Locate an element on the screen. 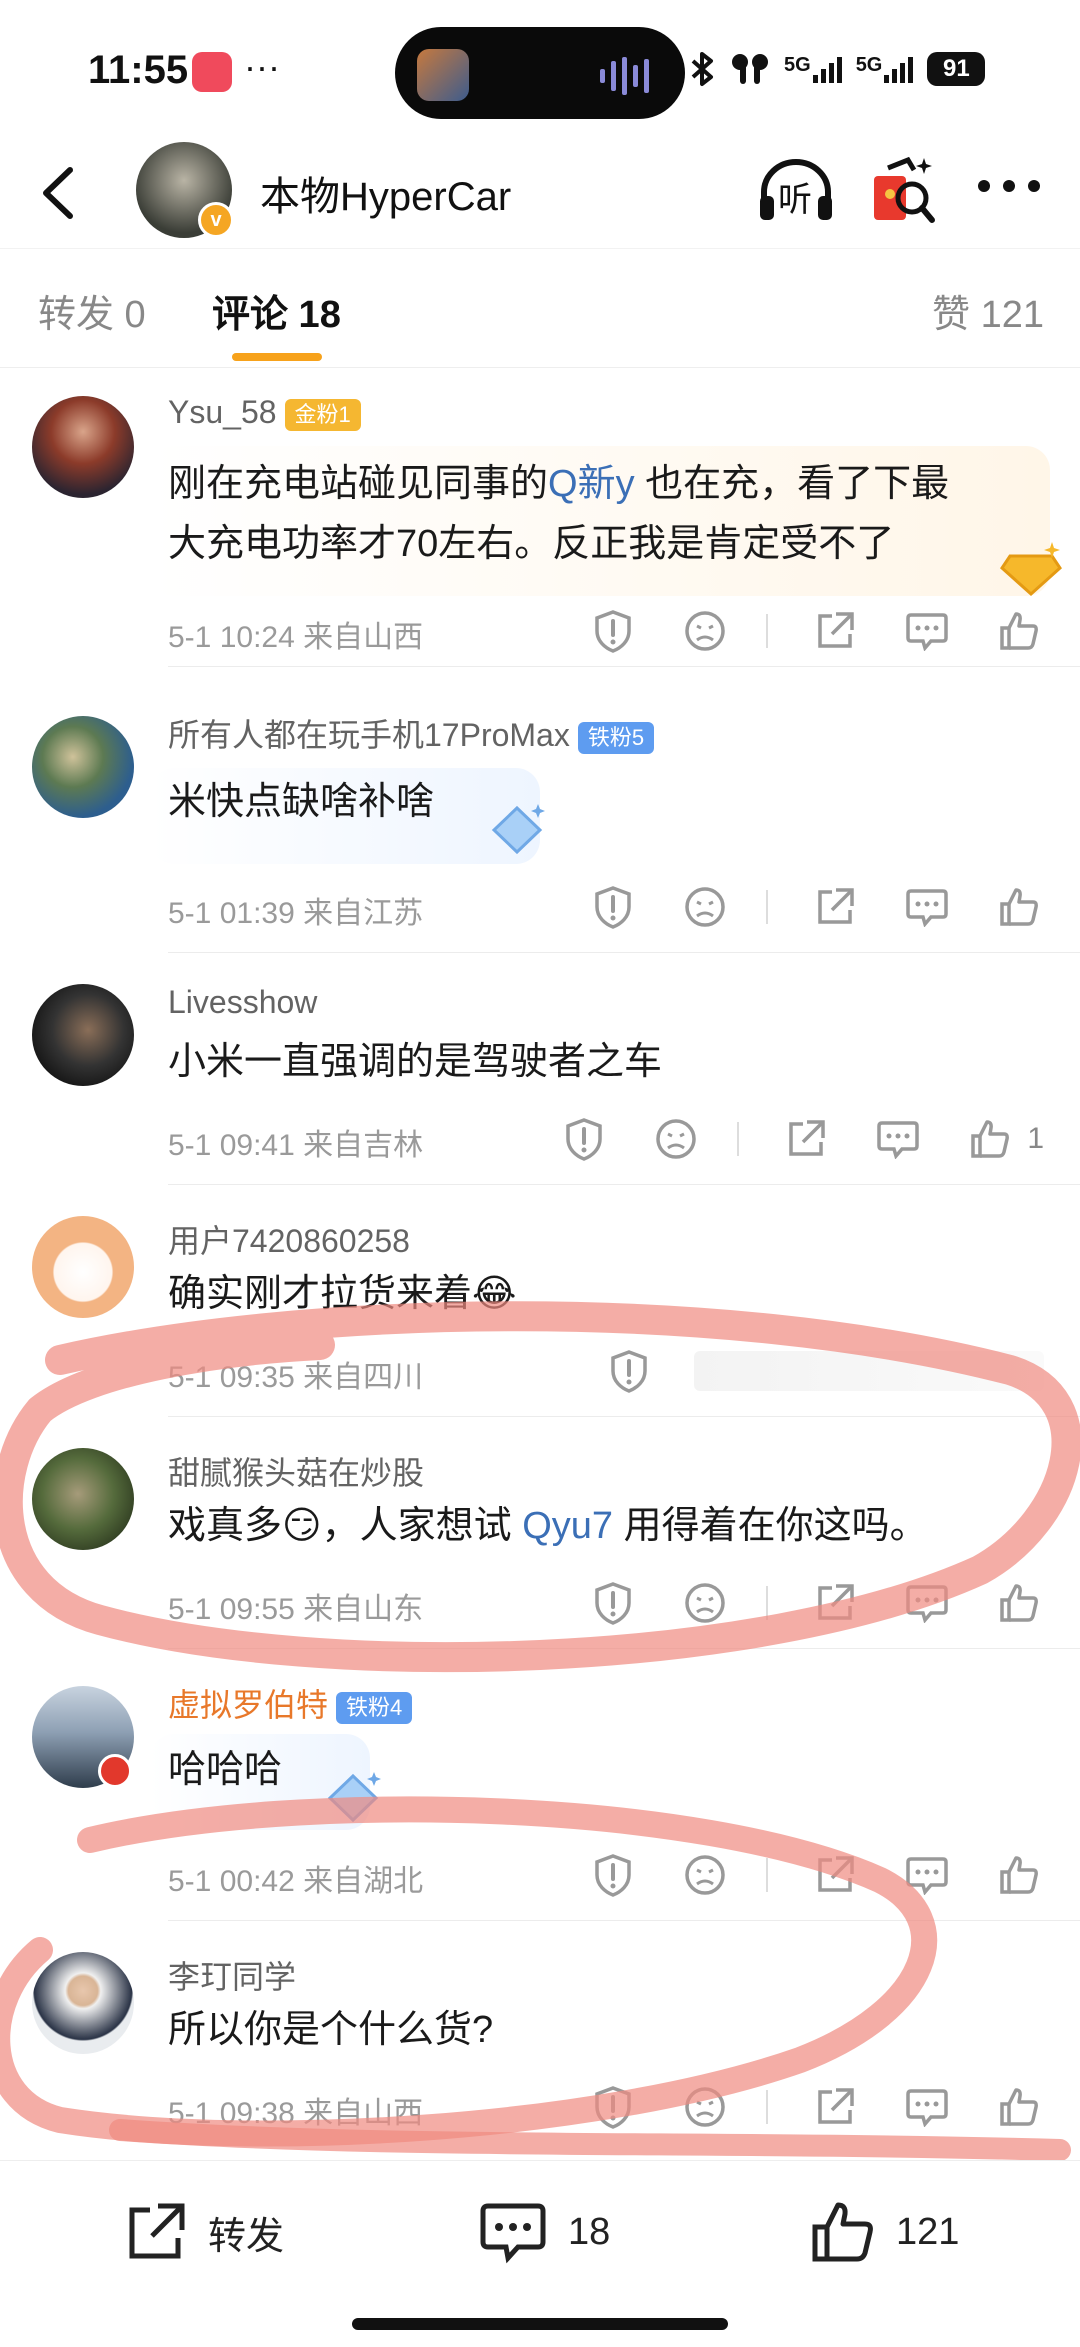 This screenshot has height=2347, width=1080. comment-text: 戏真多😏，人家想试 Qyu7 用得着在你这吗。 is located at coordinates (548, 1526).